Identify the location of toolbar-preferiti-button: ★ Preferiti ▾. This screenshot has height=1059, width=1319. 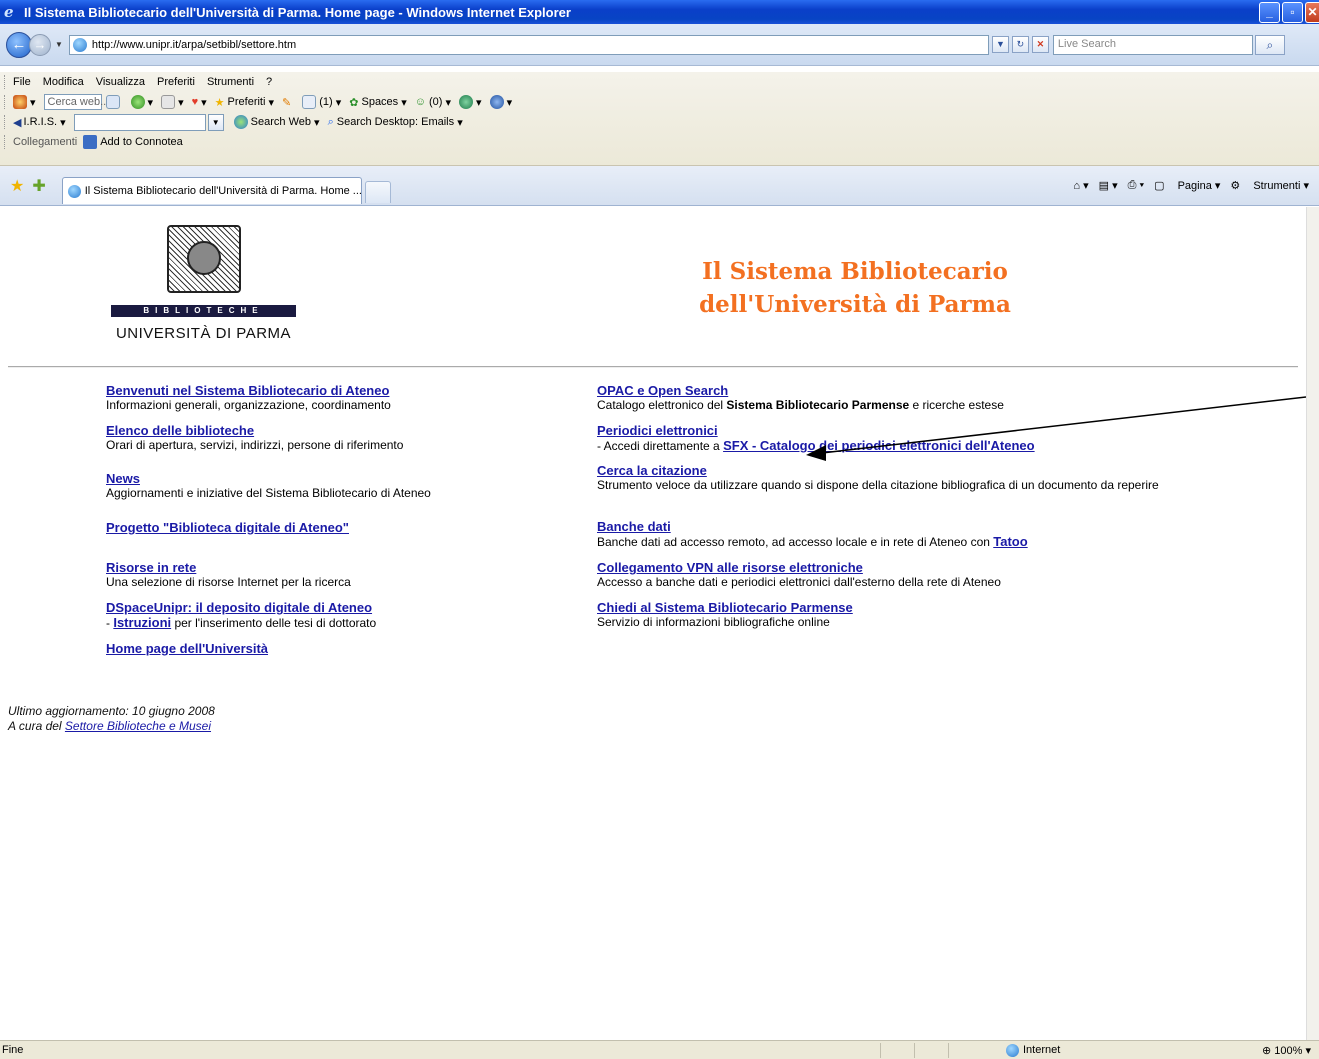
(244, 102).